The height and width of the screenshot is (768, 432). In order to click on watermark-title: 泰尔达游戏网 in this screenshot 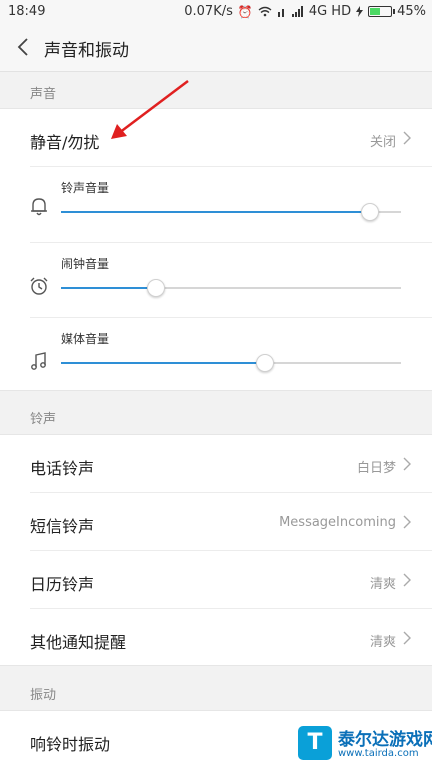, I will do `click(385, 740)`.